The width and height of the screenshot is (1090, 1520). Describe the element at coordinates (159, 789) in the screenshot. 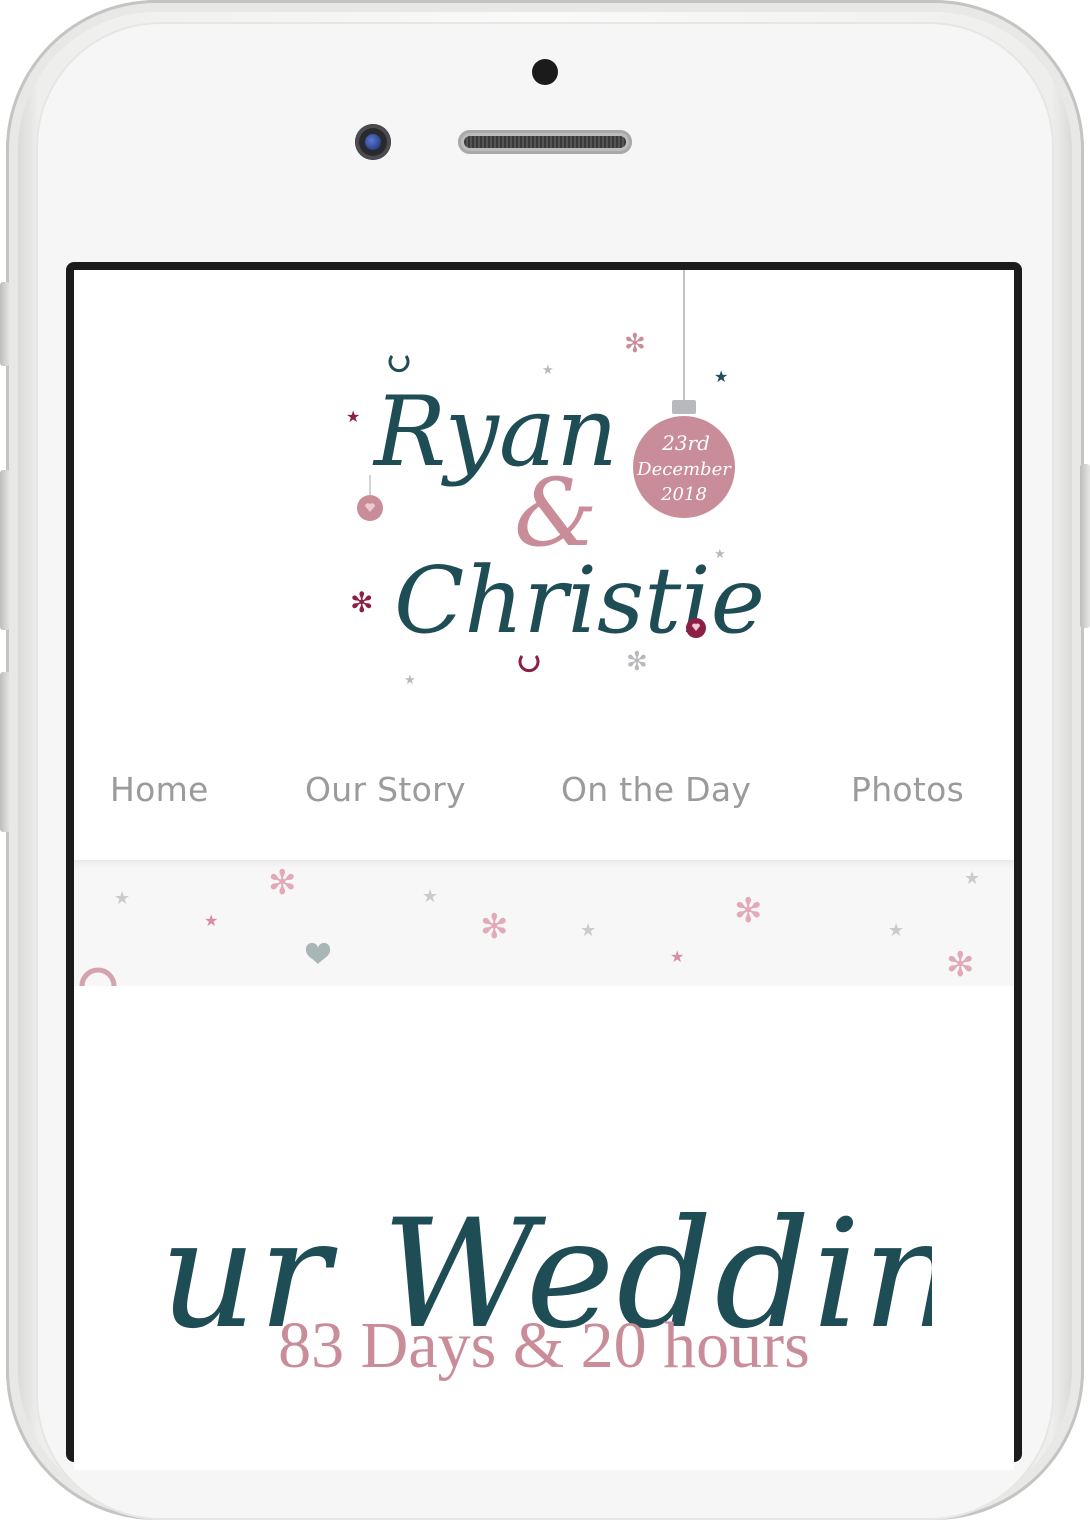

I see `nav-item-home: Home` at that location.